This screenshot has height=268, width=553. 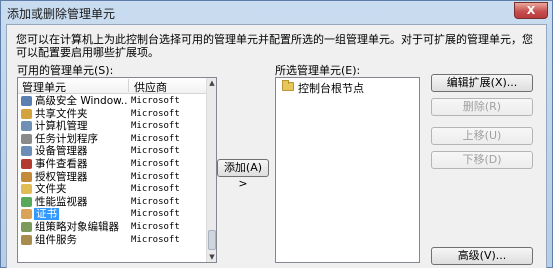 What do you see at coordinates (65, 70) in the screenshot?
I see `available-snapins-label: 可用的管理单元(S):` at bounding box center [65, 70].